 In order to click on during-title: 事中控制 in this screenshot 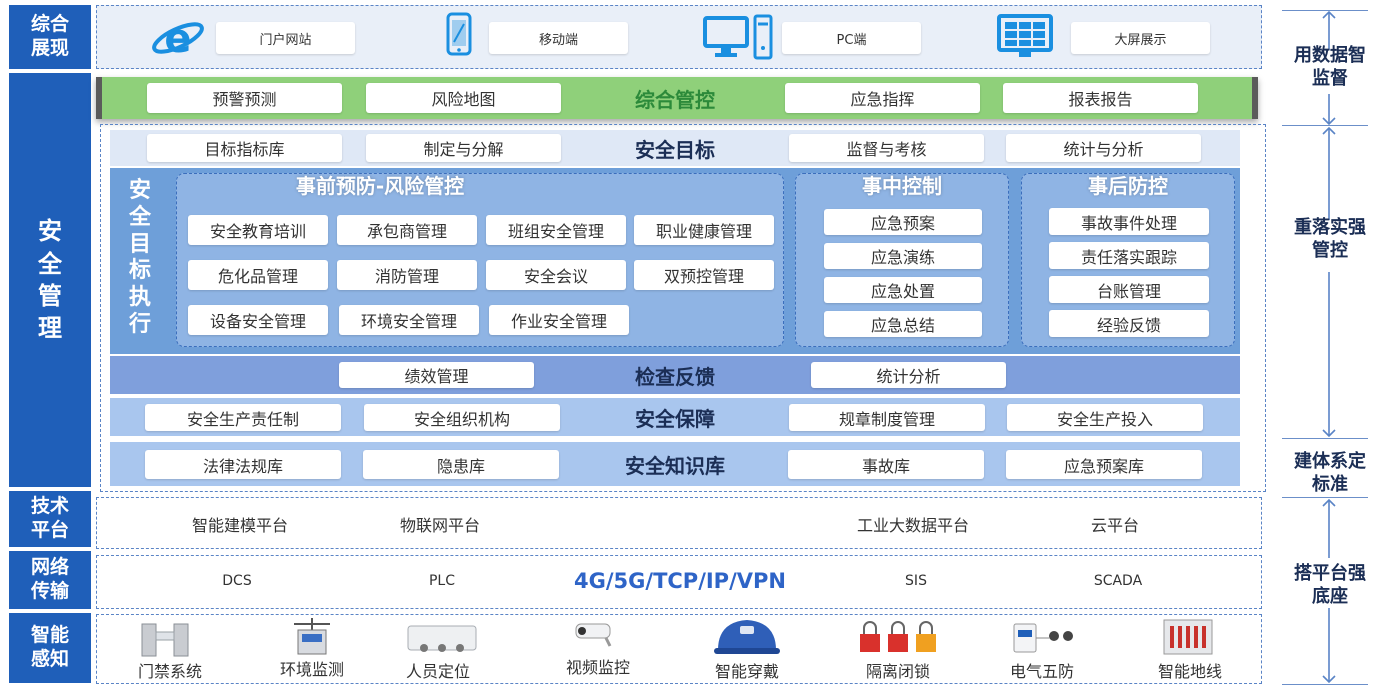, I will do `click(902, 186)`.